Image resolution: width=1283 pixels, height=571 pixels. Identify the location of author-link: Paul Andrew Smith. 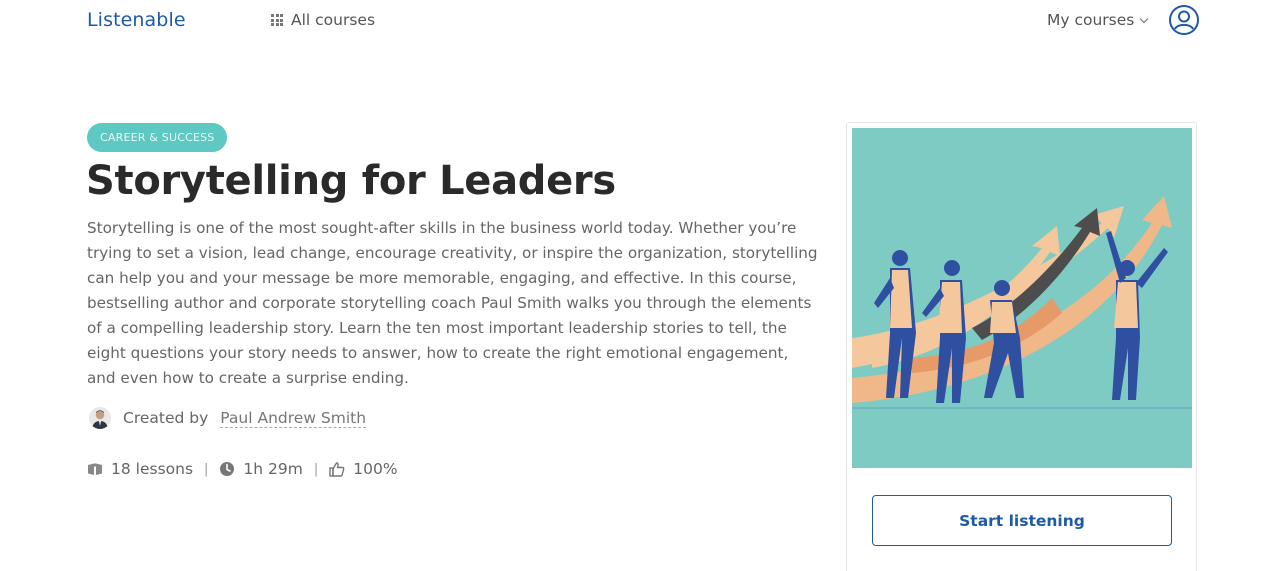
(293, 418).